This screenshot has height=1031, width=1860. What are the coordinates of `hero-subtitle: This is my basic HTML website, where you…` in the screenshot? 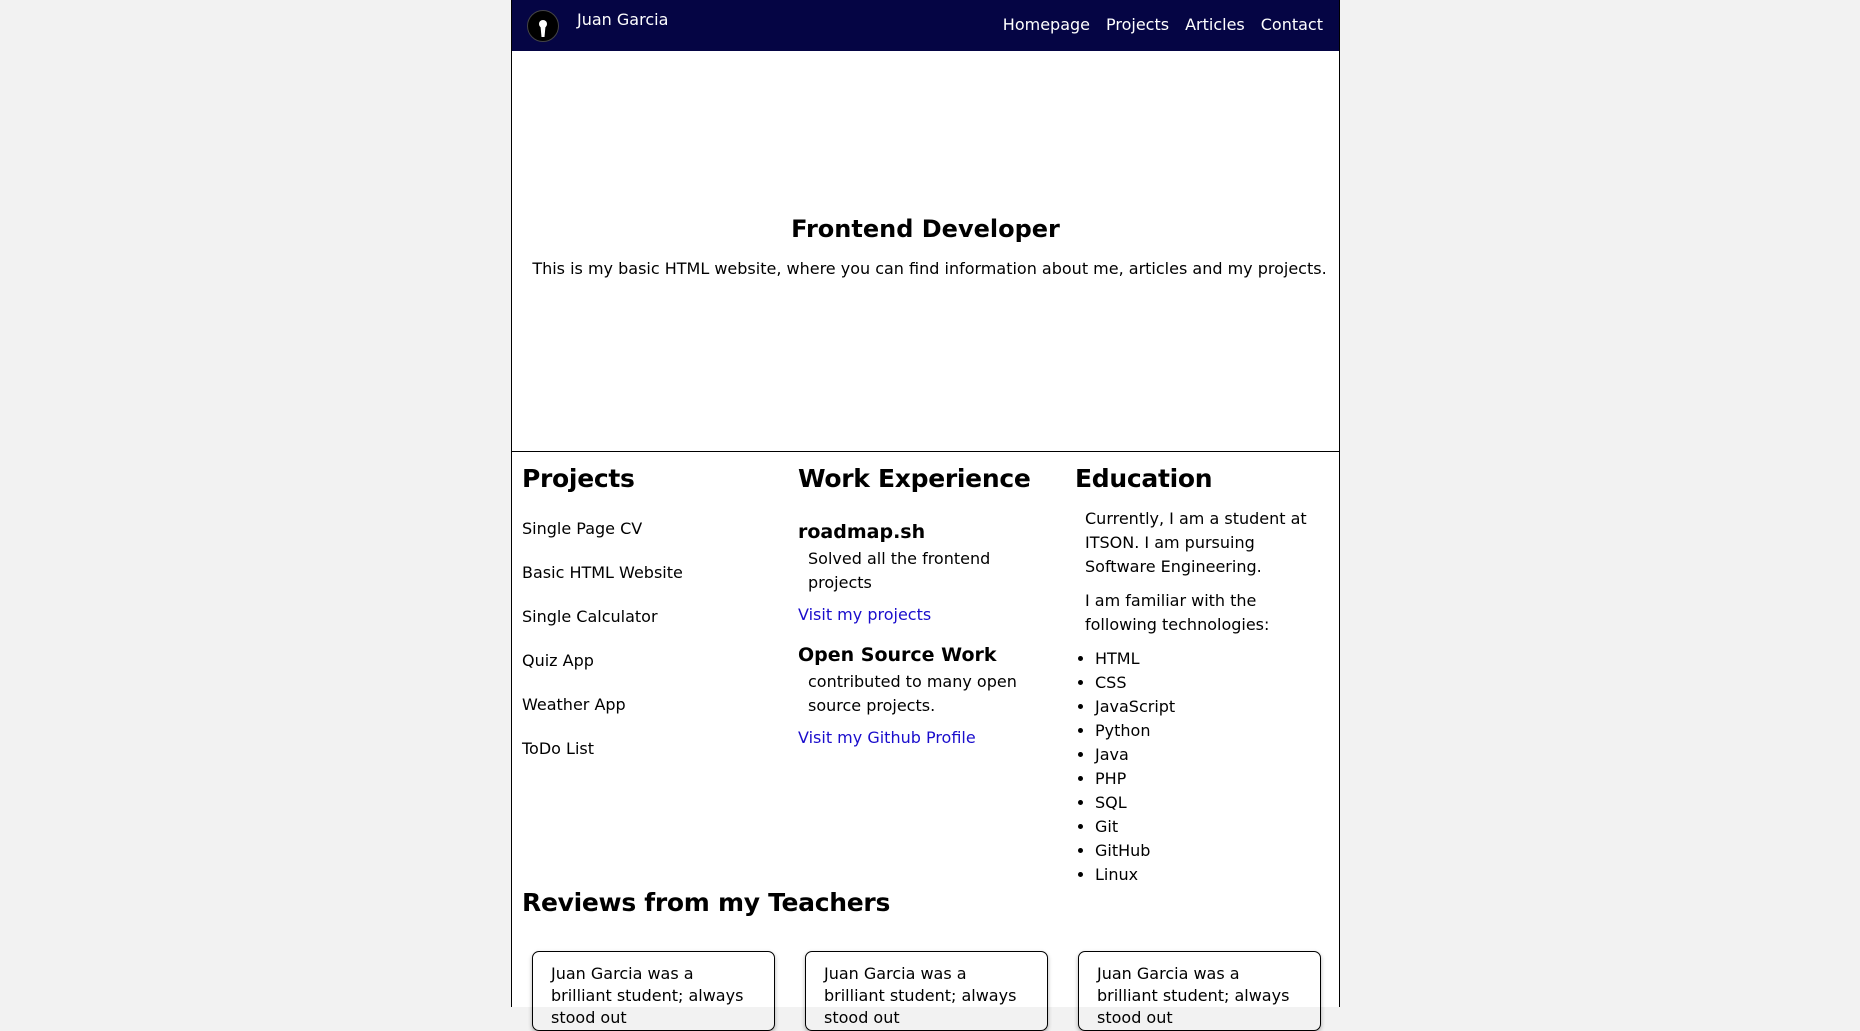 It's located at (929, 268).